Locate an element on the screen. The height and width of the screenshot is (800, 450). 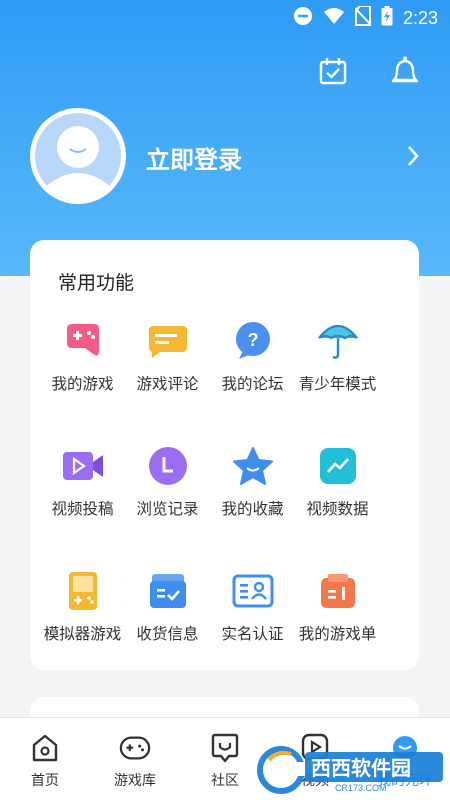
comment-icon is located at coordinates (168, 341).